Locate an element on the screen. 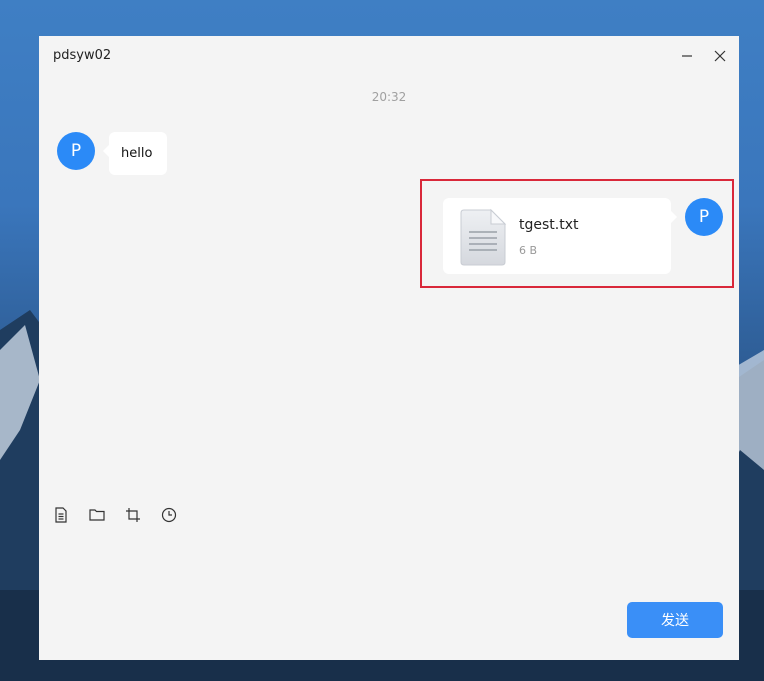 The height and width of the screenshot is (681, 764). message-bubble: hello is located at coordinates (135, 153).